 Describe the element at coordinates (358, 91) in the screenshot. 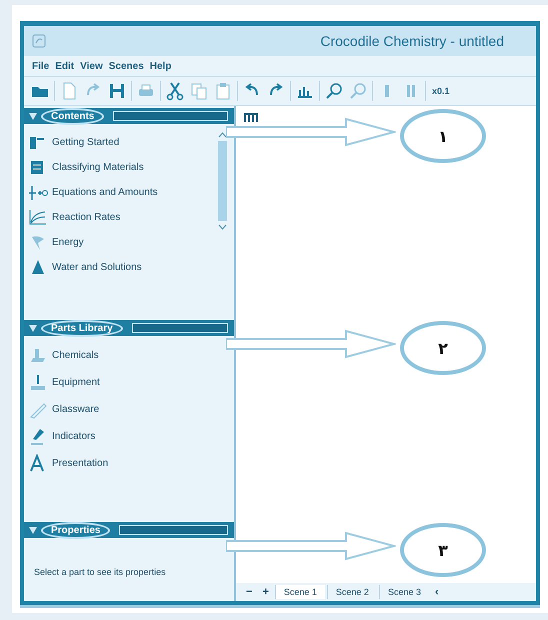

I see `zoom-out-icon` at that location.